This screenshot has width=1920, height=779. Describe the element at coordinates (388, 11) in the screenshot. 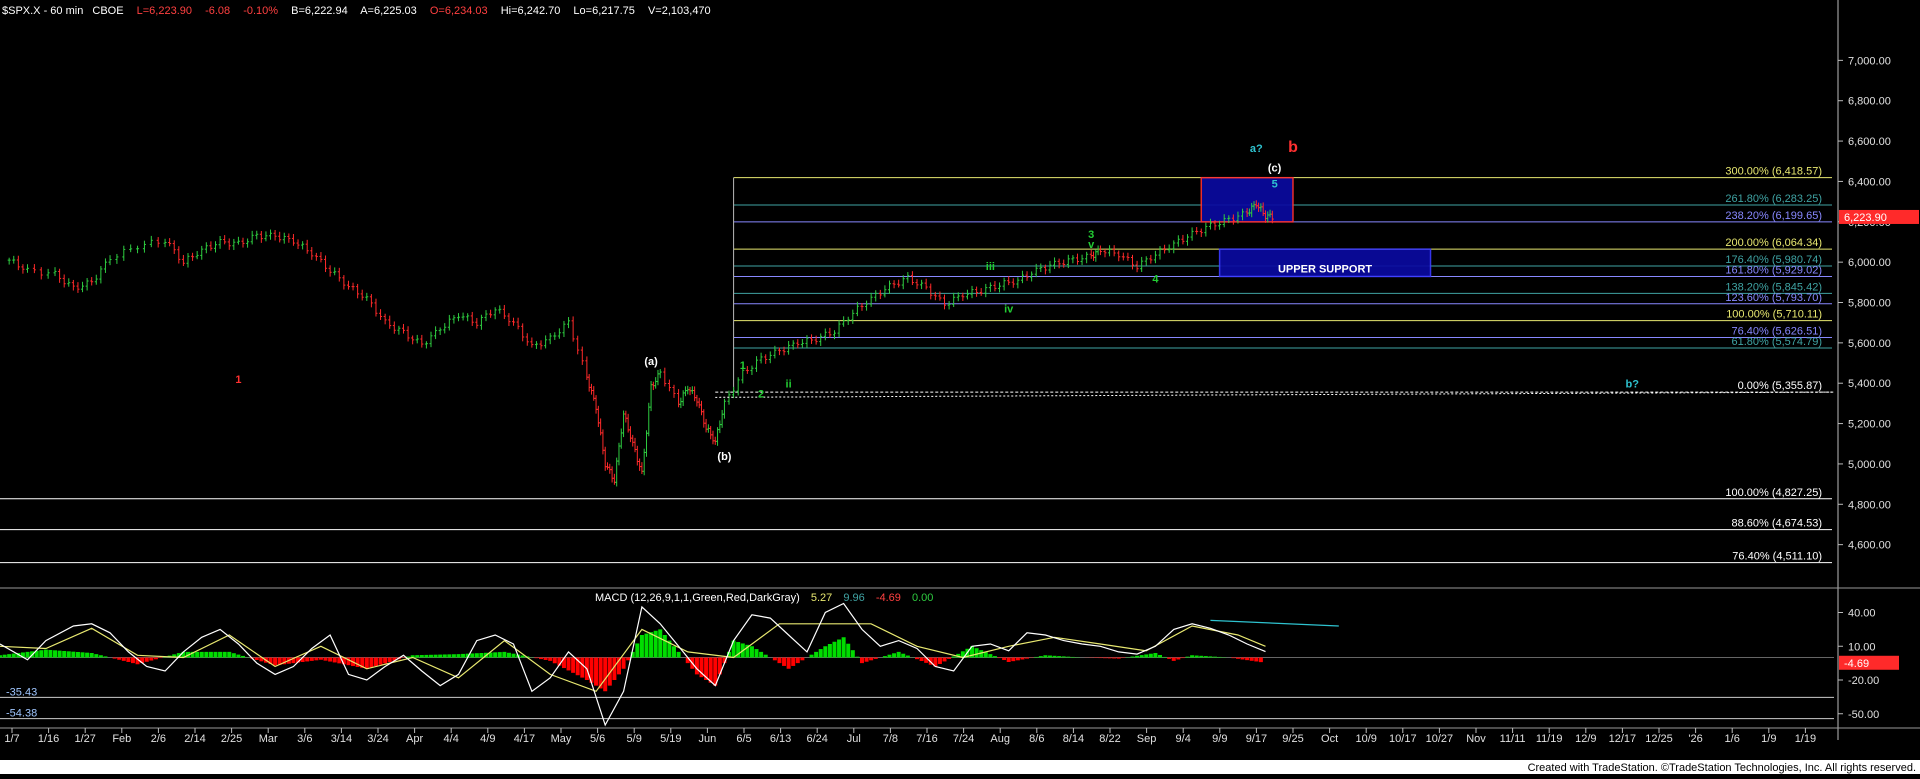

I see `header-ask: A=6,225.03` at that location.